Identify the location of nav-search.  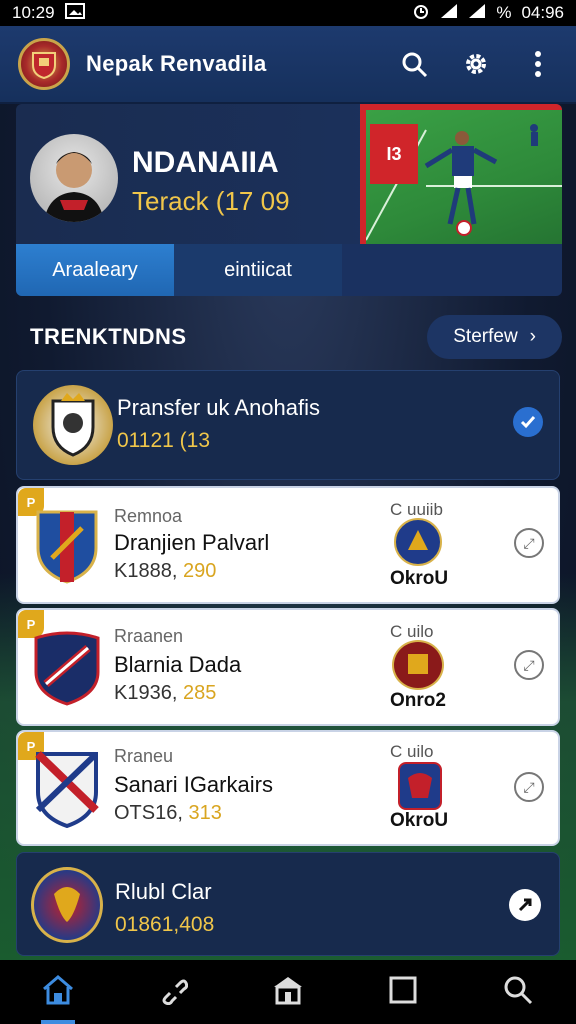
(518, 992).